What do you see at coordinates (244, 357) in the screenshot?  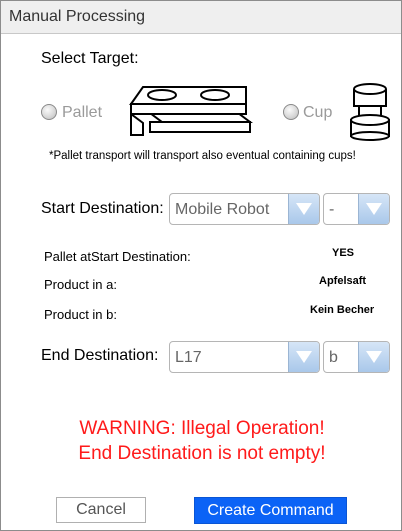 I see `end-location-dropdown: L17` at bounding box center [244, 357].